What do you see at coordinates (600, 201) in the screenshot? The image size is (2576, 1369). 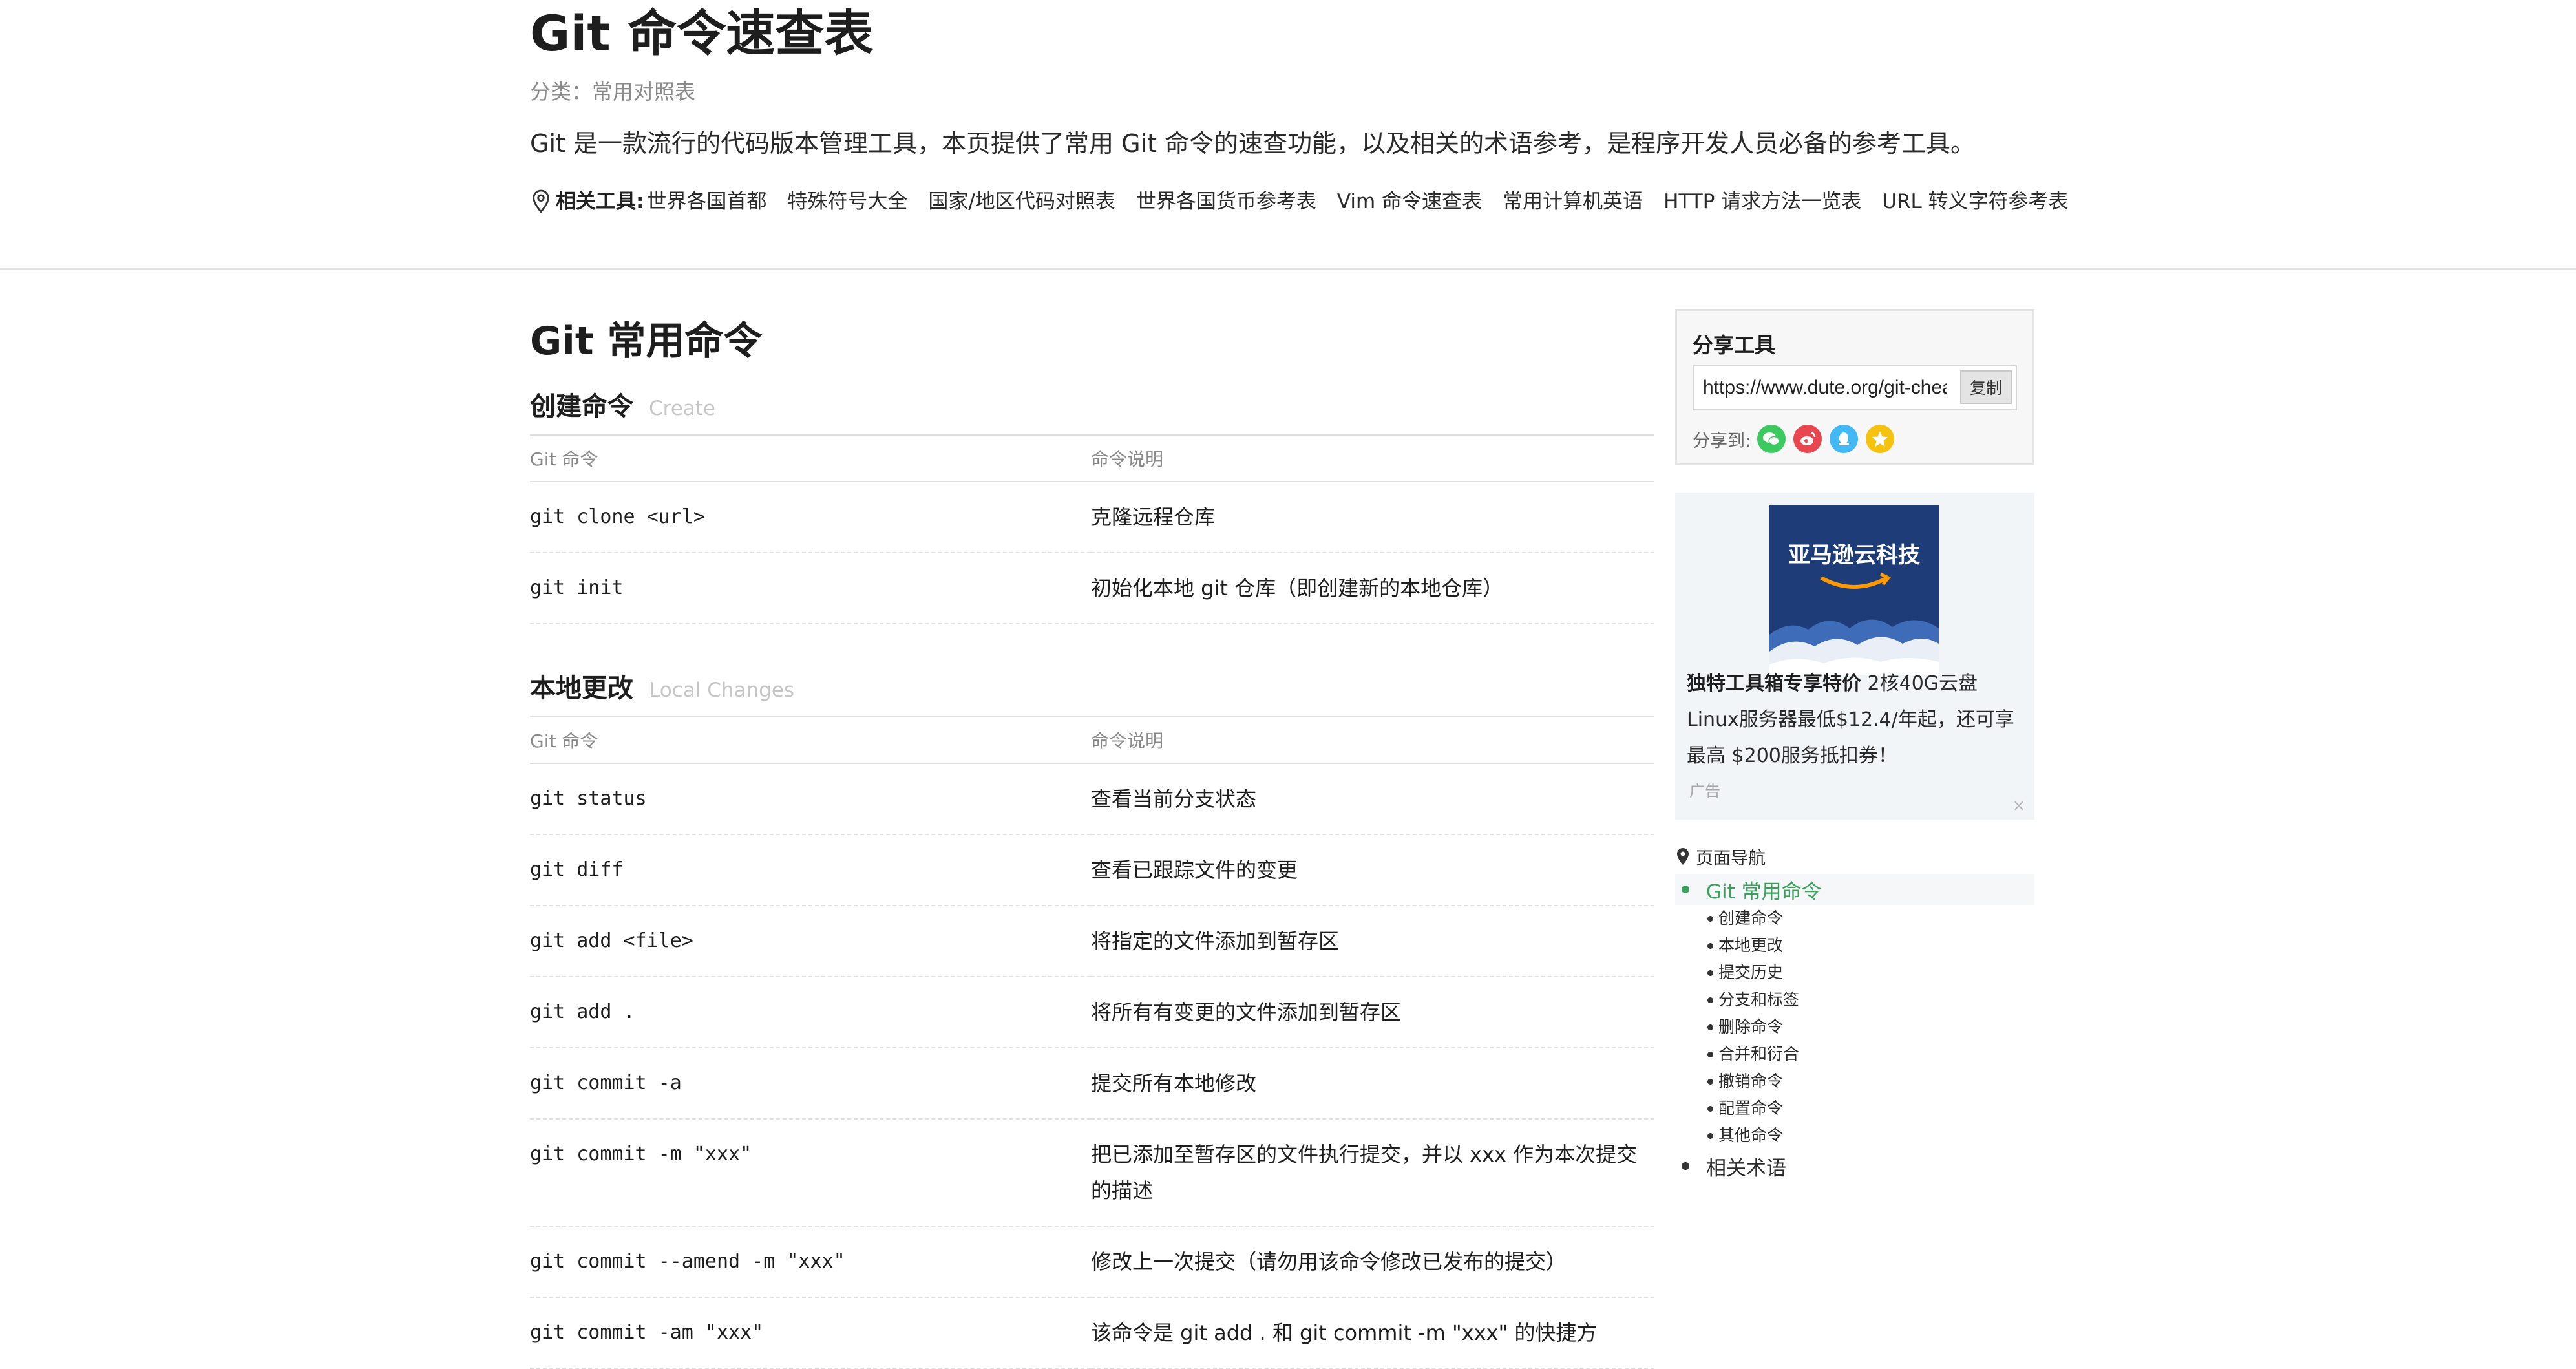 I see `related-tools-label: 相关工具:` at bounding box center [600, 201].